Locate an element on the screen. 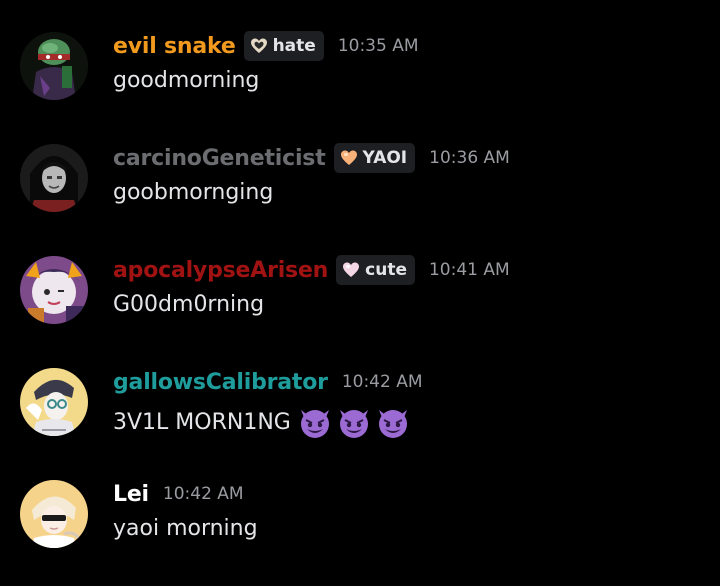  message-content: goobmornging is located at coordinates (193, 192).